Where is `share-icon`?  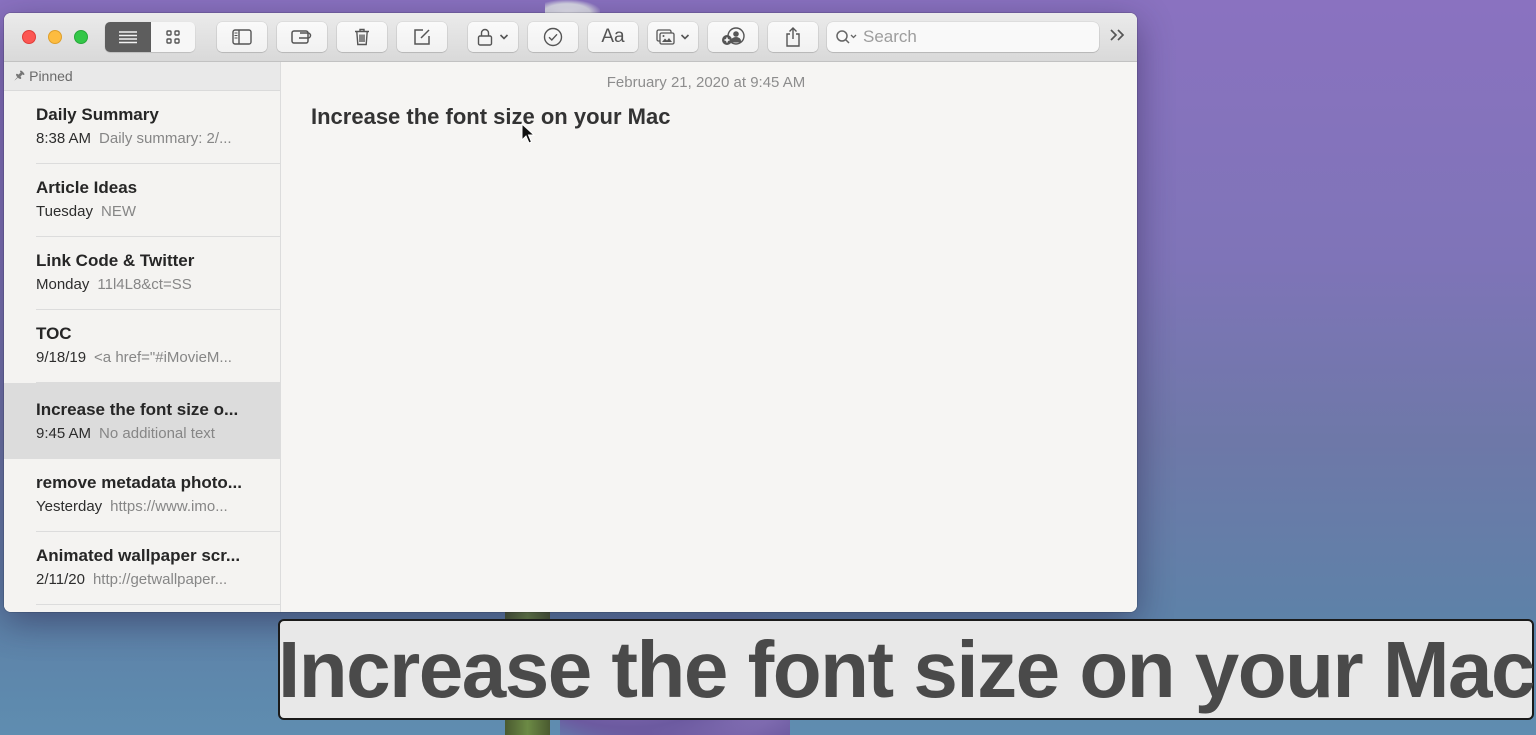
share-icon is located at coordinates (793, 37).